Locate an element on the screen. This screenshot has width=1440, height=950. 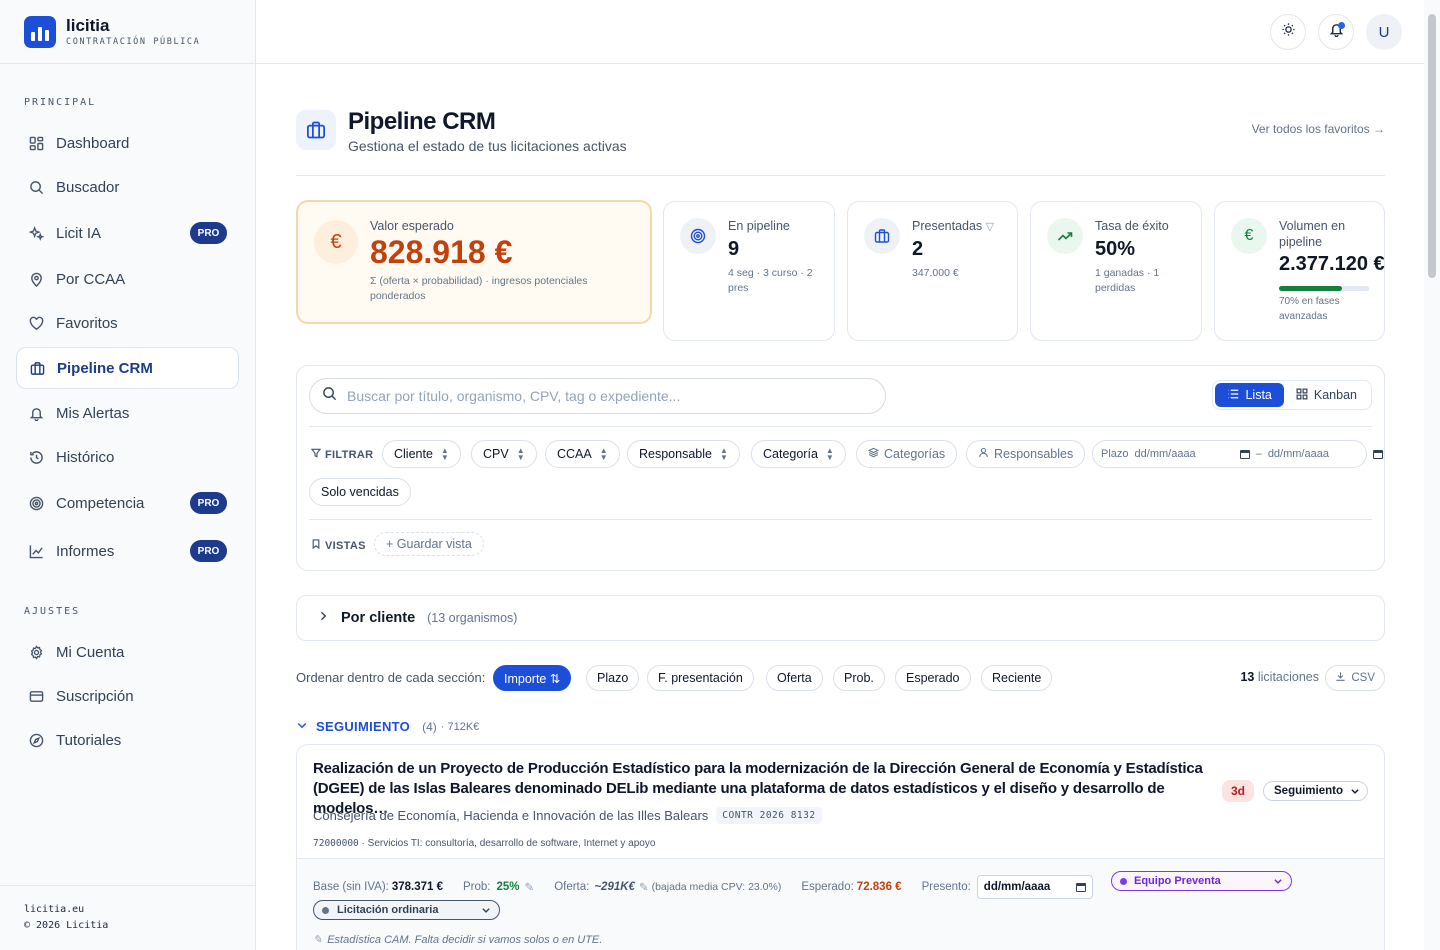
export-csv-button: CSV is located at coordinates (1355, 678).